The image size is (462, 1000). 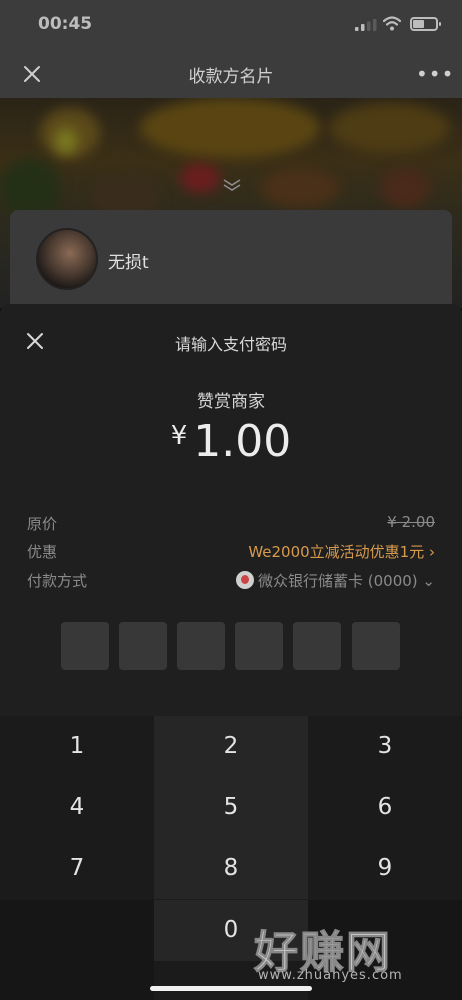 What do you see at coordinates (230, 344) in the screenshot?
I see `sheet-title: 请输入支付密码` at bounding box center [230, 344].